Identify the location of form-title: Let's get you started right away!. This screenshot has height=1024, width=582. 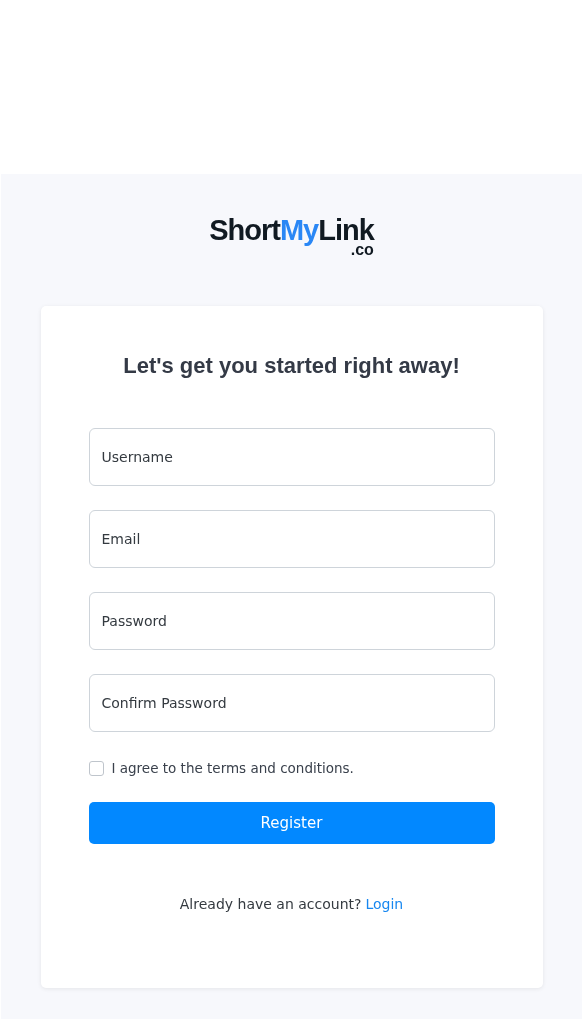
(291, 366).